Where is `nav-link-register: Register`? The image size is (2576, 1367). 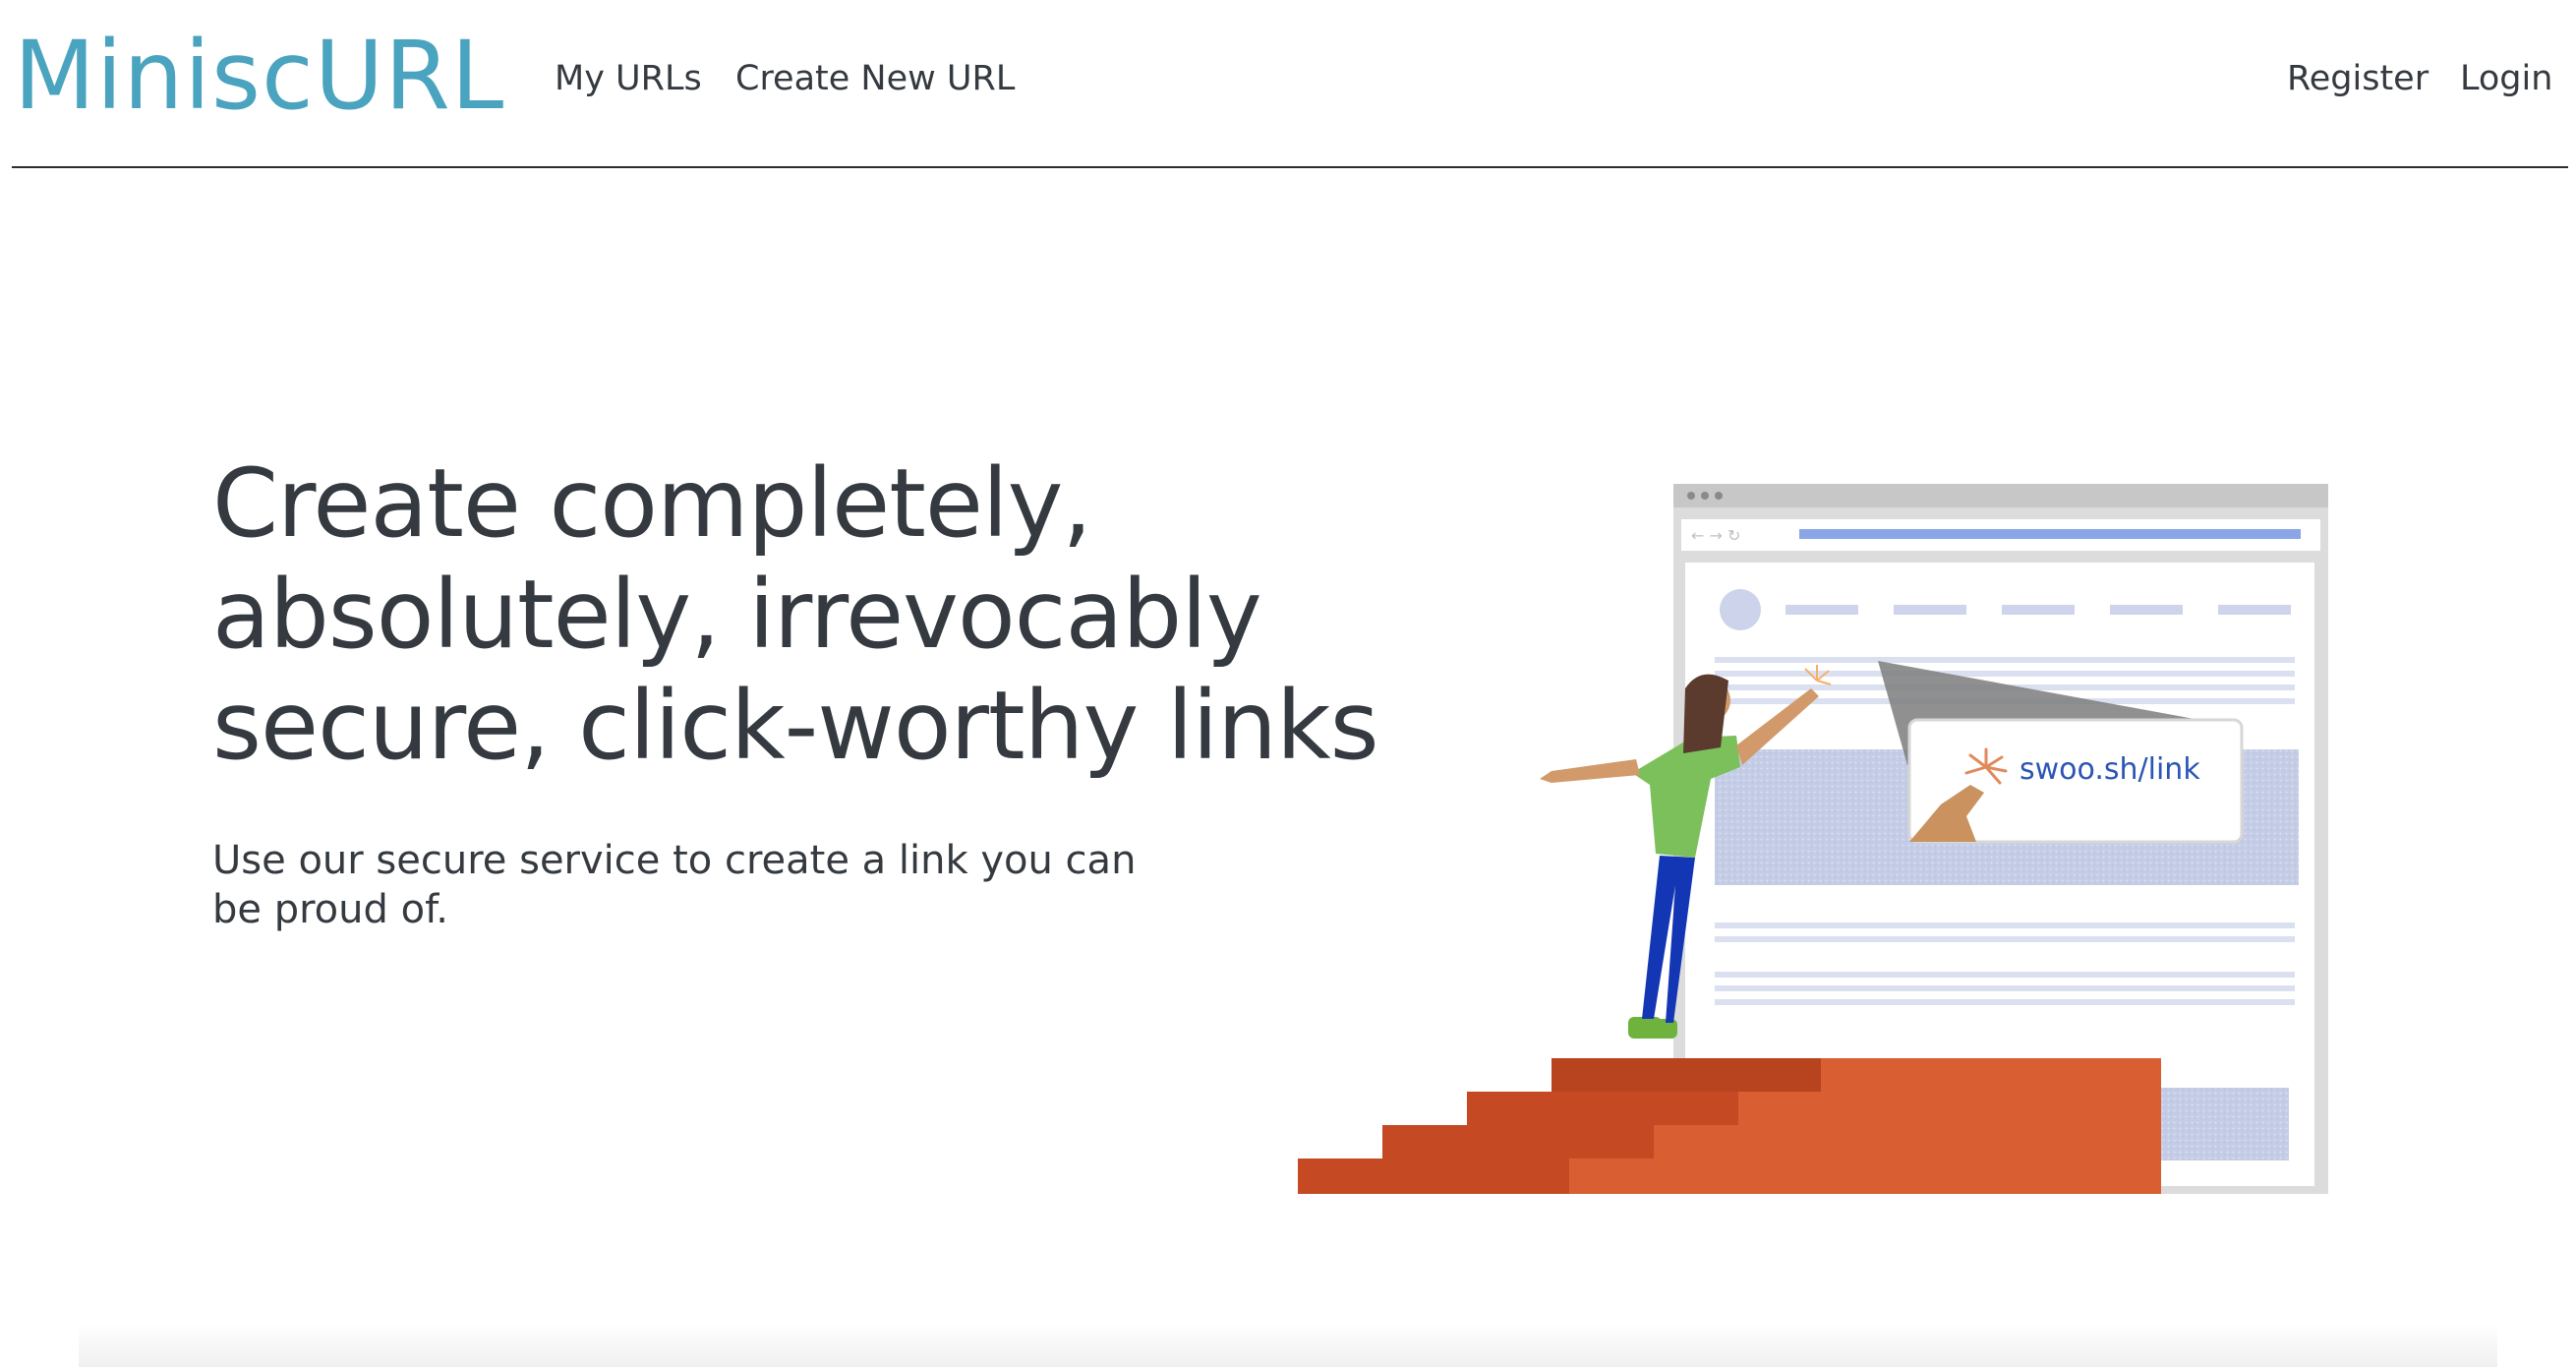
nav-link-register: Register is located at coordinates (2358, 78).